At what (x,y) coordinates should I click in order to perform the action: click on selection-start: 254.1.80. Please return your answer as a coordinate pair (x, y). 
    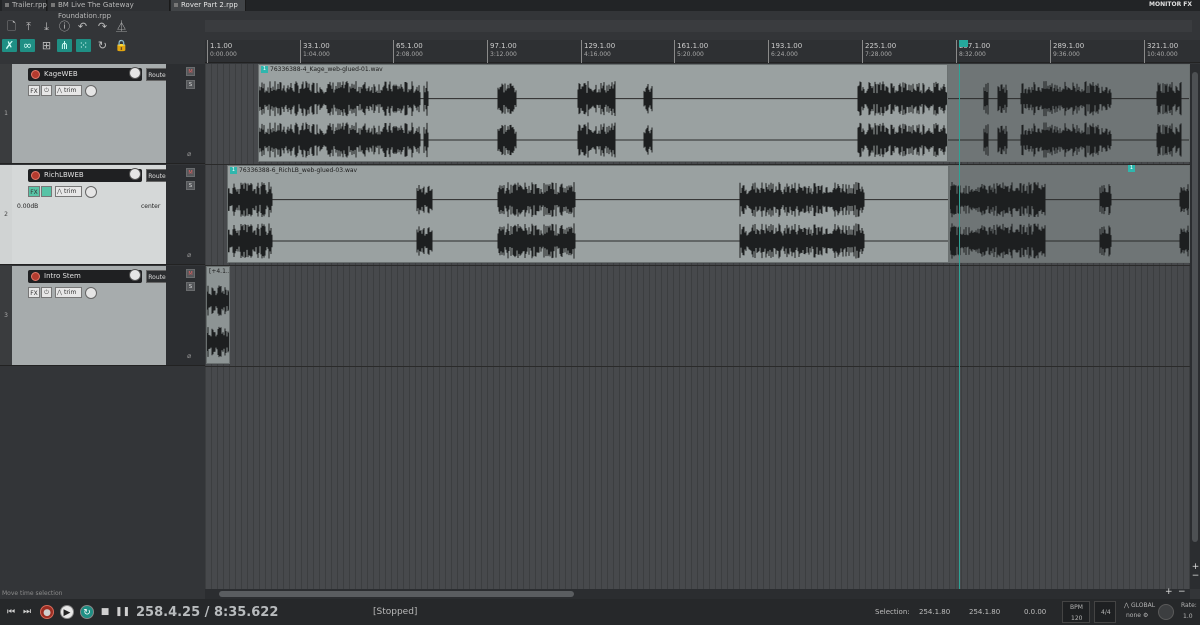
    Looking at the image, I should click on (934, 612).